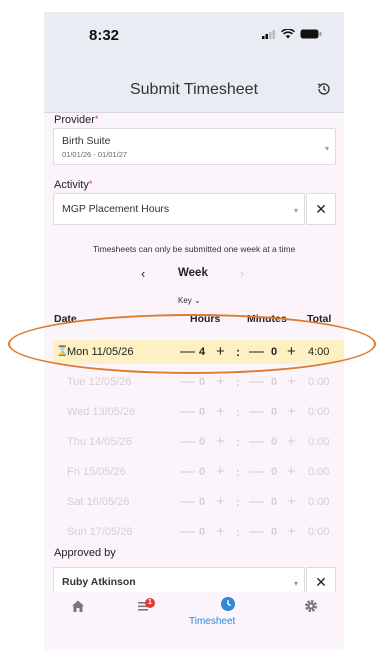  Describe the element at coordinates (100, 352) in the screenshot. I see `row-date: Mon 11/05/26` at that location.